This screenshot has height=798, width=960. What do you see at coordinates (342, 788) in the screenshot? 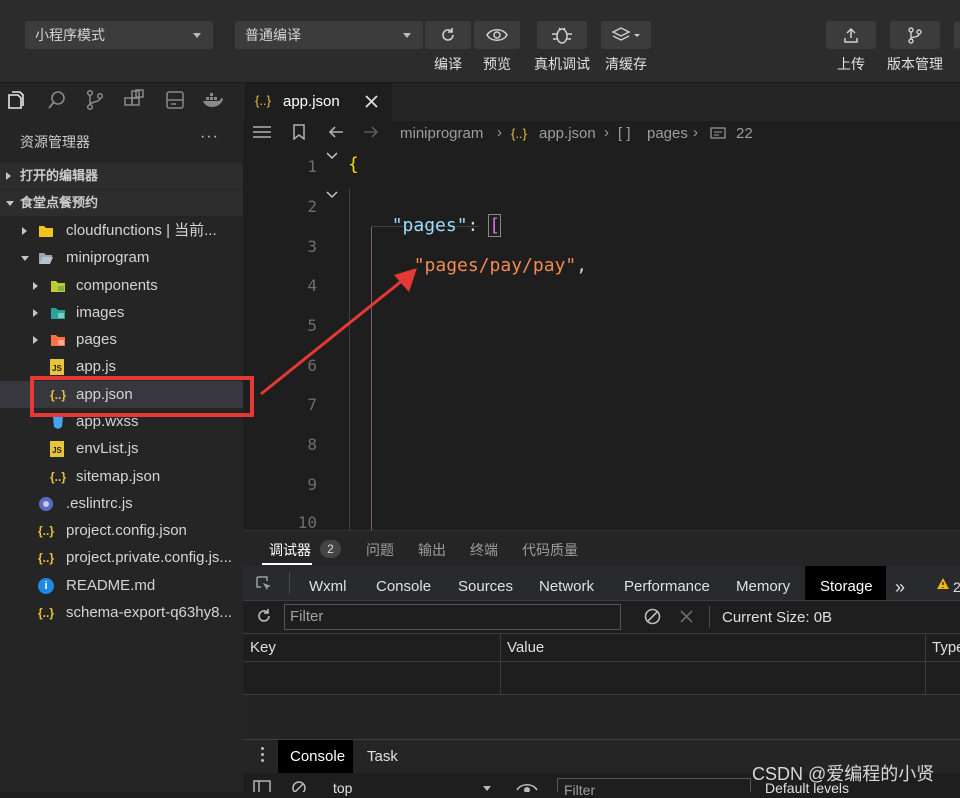
I see `context-select: top` at bounding box center [342, 788].